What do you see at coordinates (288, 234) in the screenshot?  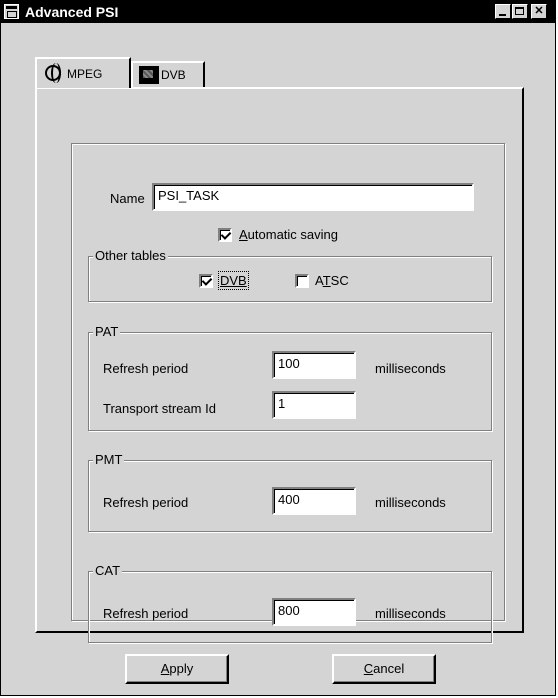 I see `automatic-saving-label: Automatic saving` at bounding box center [288, 234].